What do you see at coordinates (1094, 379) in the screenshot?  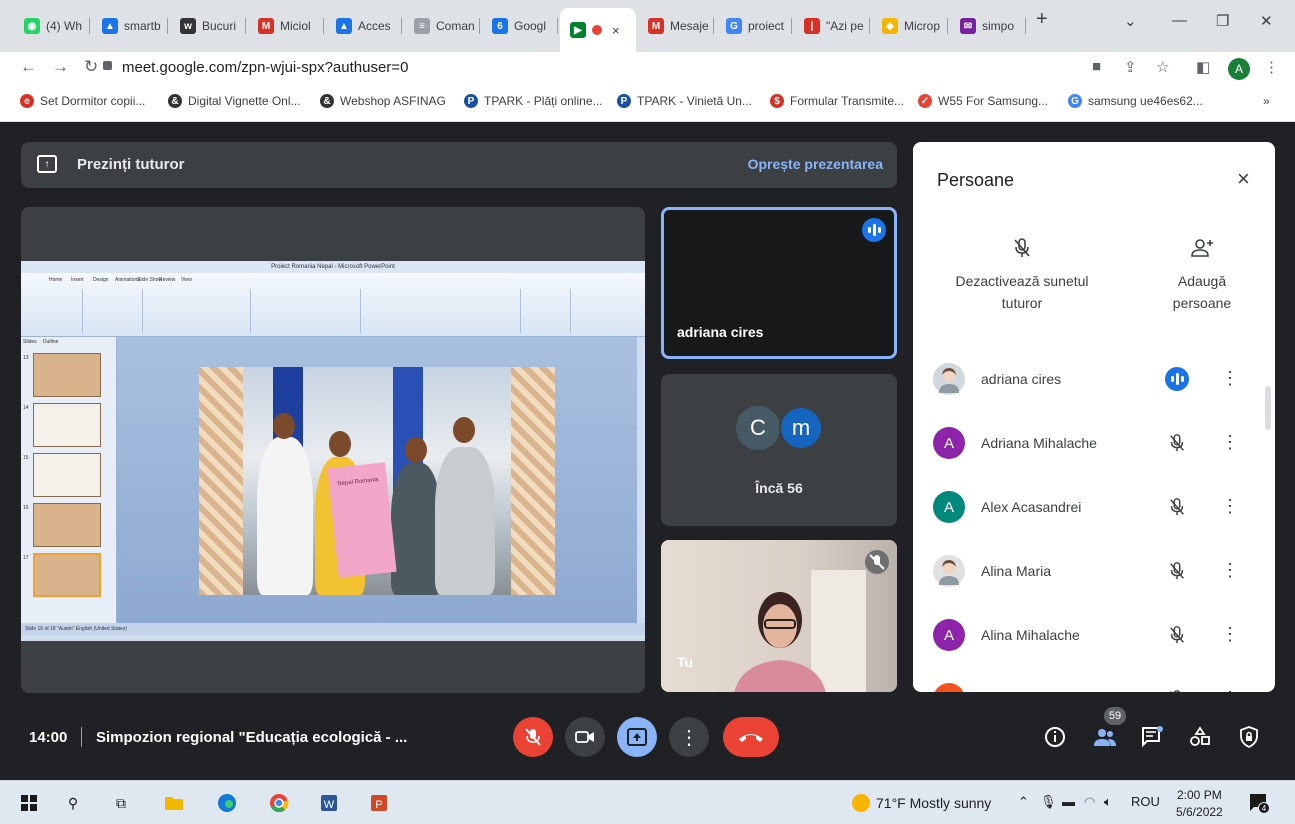 I see `participant-row: adriana cires ⋮` at bounding box center [1094, 379].